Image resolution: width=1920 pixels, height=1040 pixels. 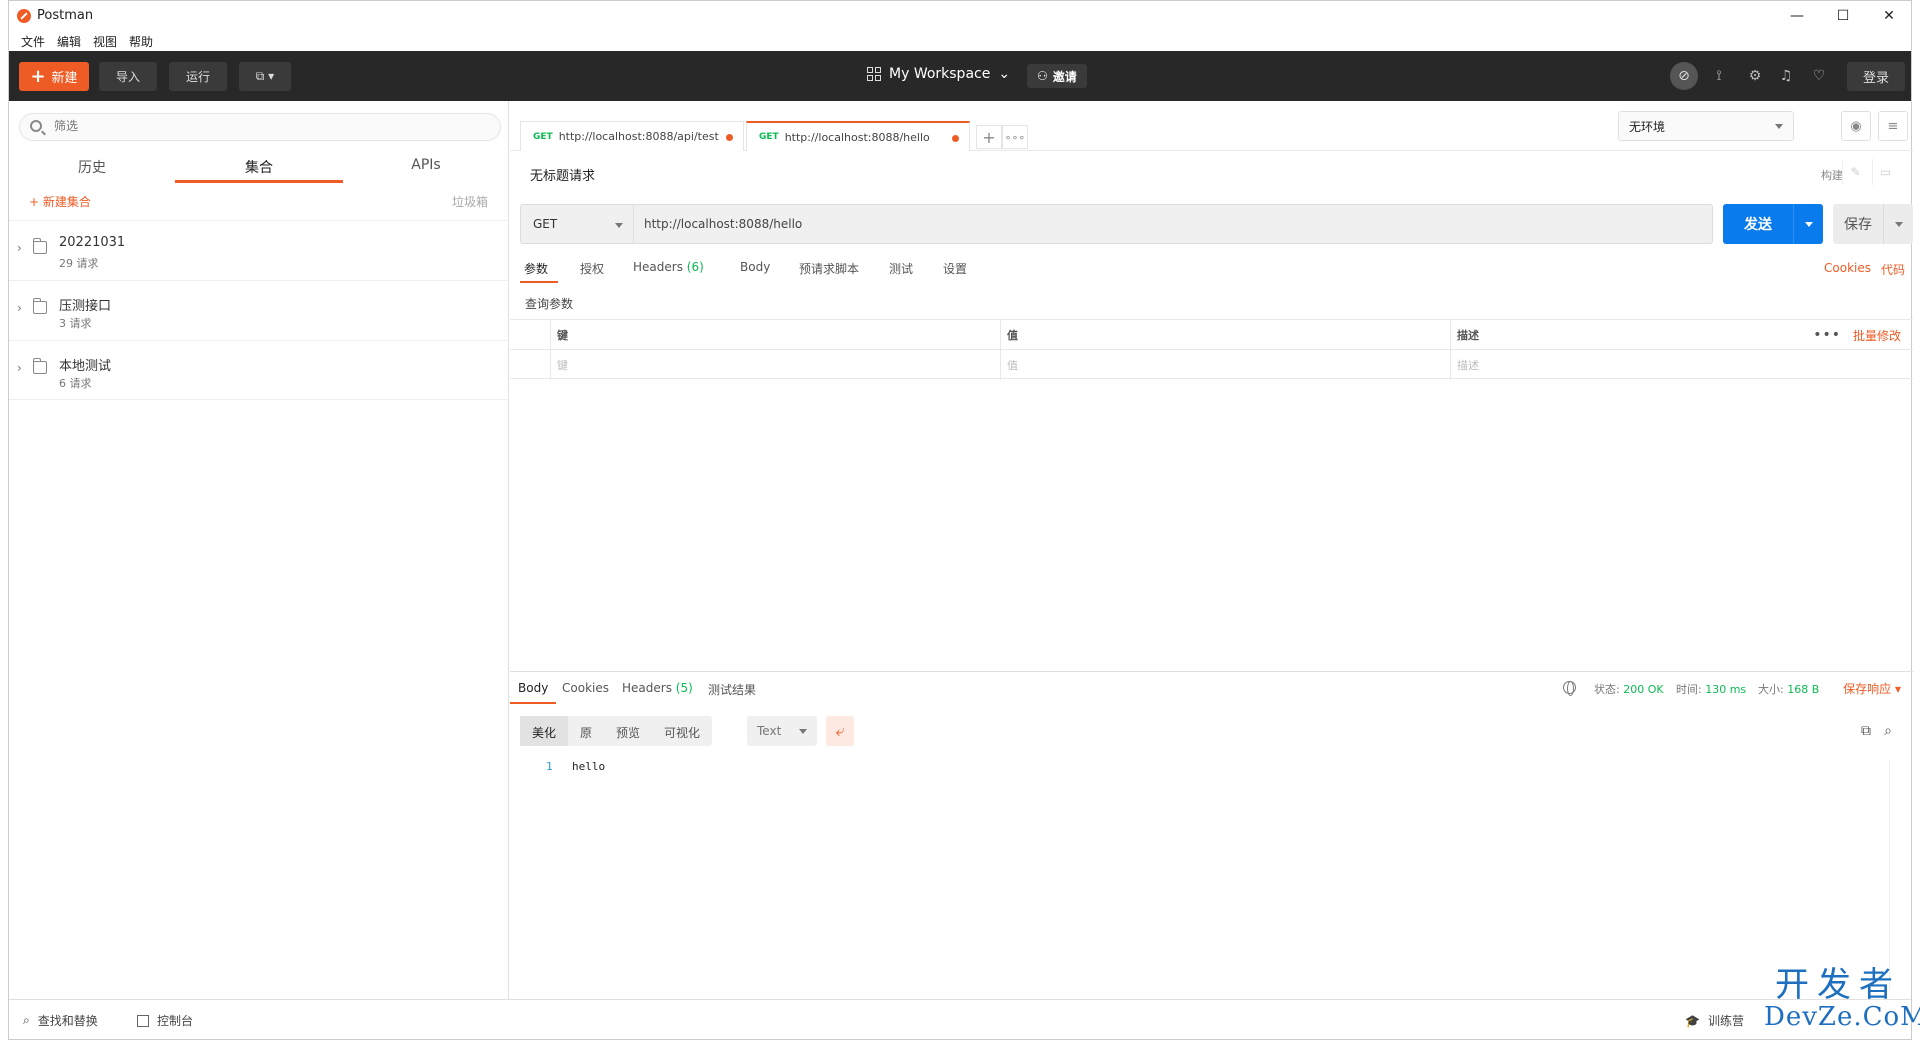 I want to click on trash-link: 垃圾箱, so click(x=470, y=201).